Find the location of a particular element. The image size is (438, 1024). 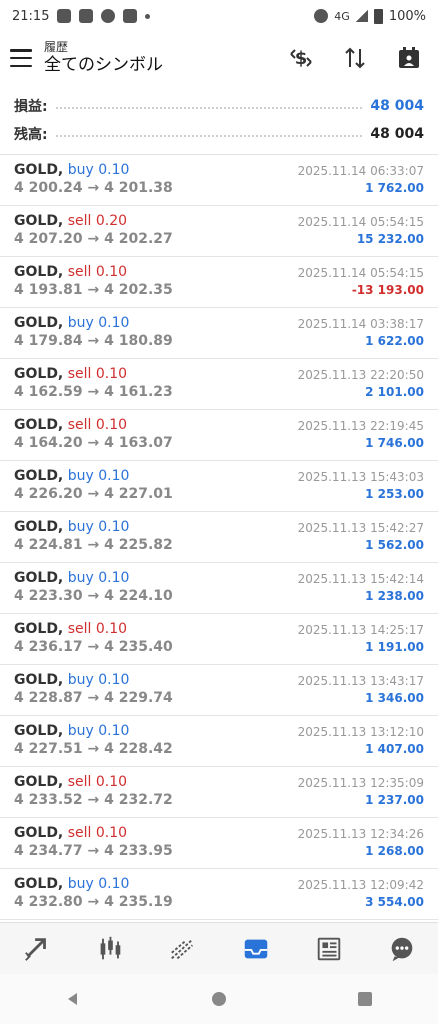

history-nav is located at coordinates (256, 949).